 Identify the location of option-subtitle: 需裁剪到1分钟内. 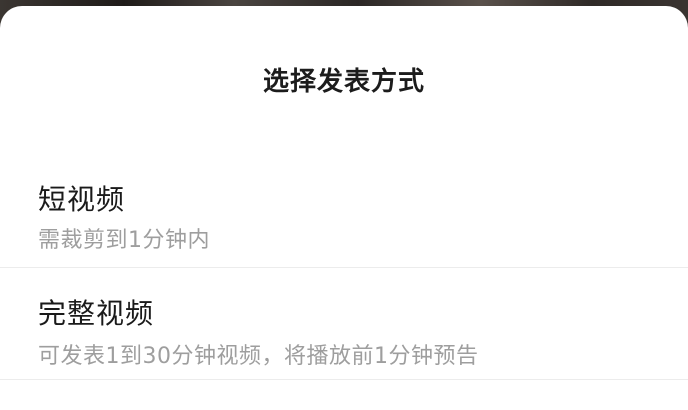
(124, 240).